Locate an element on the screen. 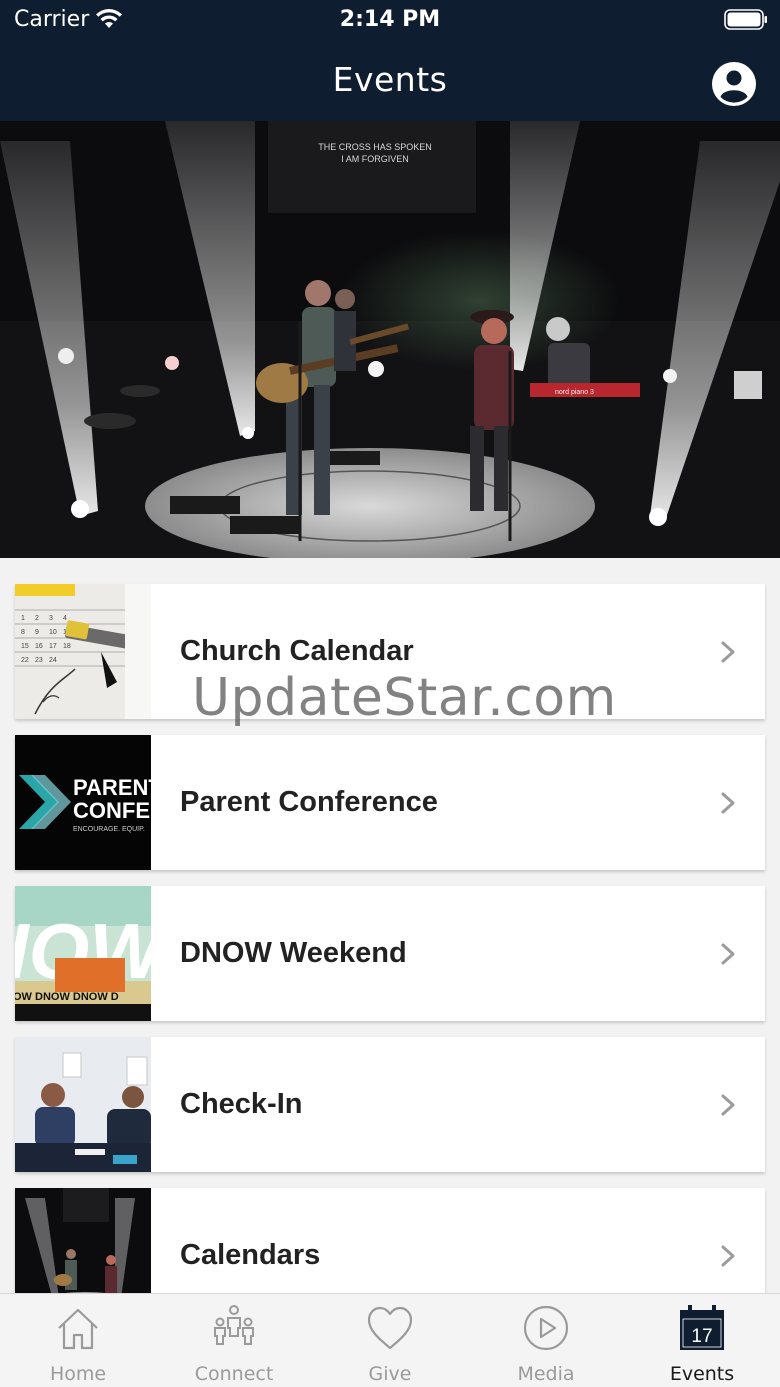 The width and height of the screenshot is (780, 1387). svg-text: 22 is located at coordinates (25, 660).